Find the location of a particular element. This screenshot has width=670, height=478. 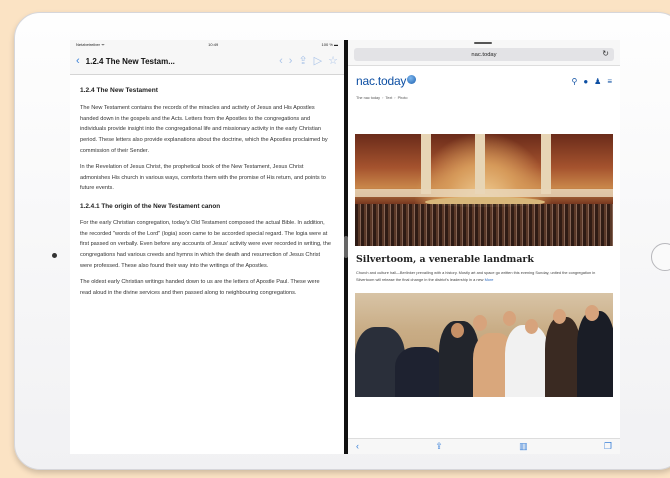

user-icon: ♟ is located at coordinates (597, 81).